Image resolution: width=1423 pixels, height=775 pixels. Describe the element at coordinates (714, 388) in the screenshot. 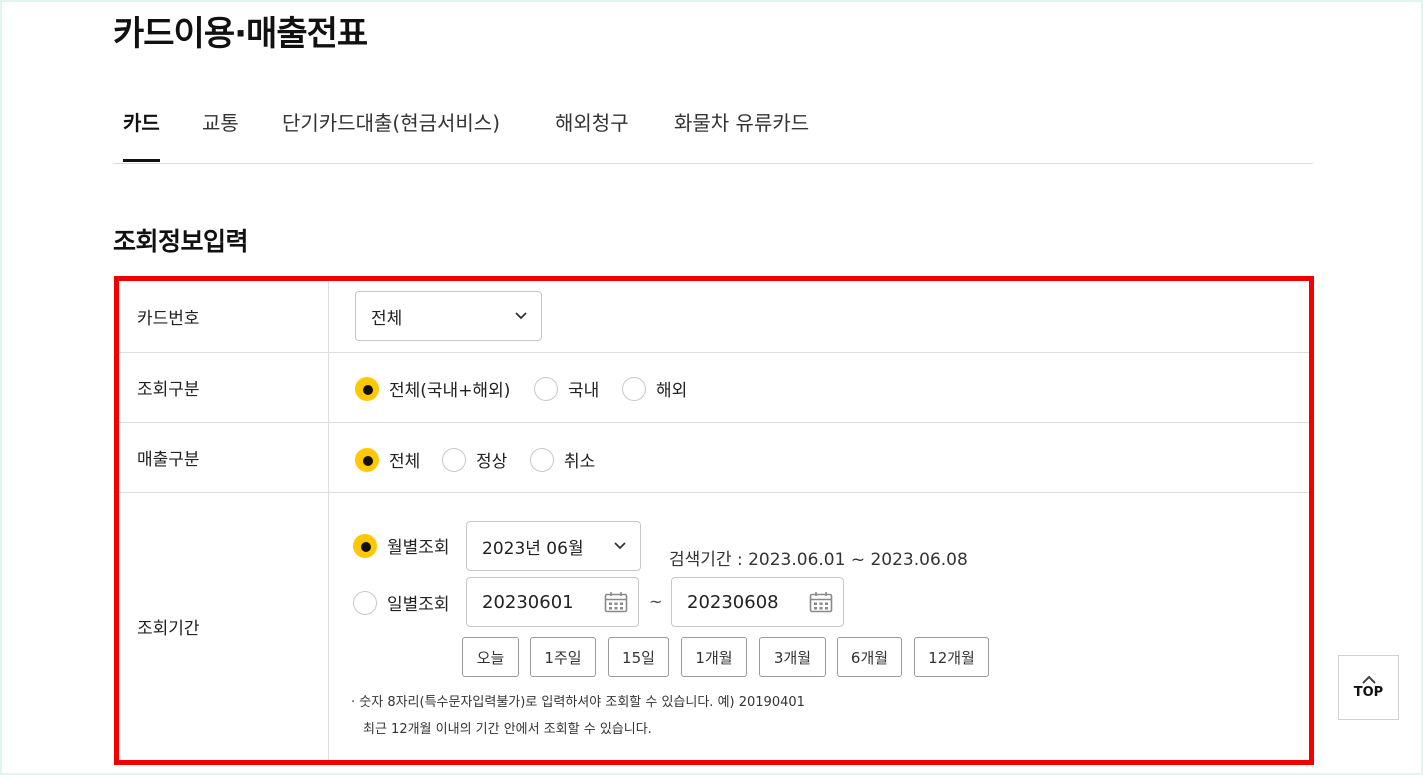

I see `row-inquiry-type: 조회구분 전체(국내+해외) 국내 해외` at that location.